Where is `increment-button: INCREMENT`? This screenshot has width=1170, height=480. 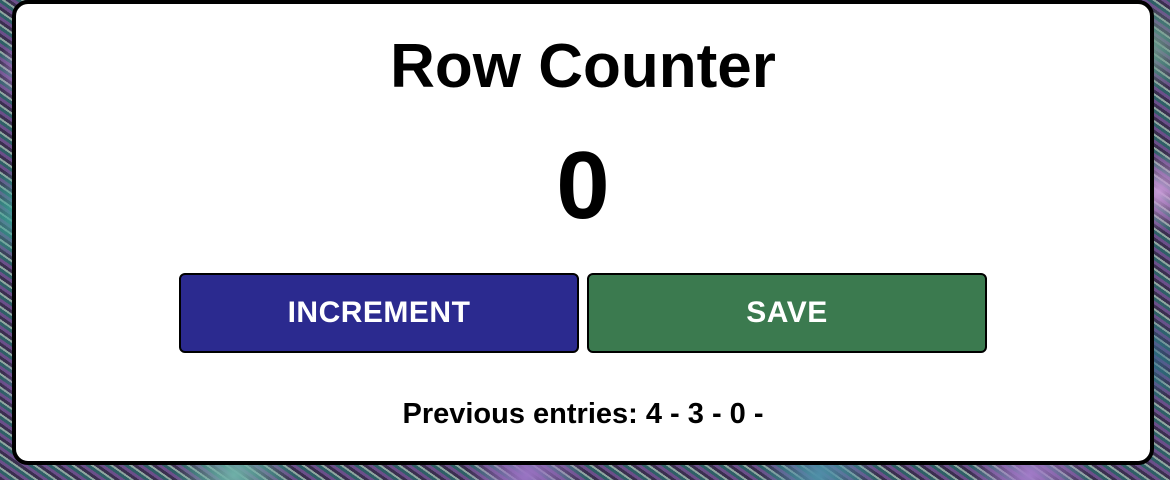
increment-button: INCREMENT is located at coordinates (379, 313).